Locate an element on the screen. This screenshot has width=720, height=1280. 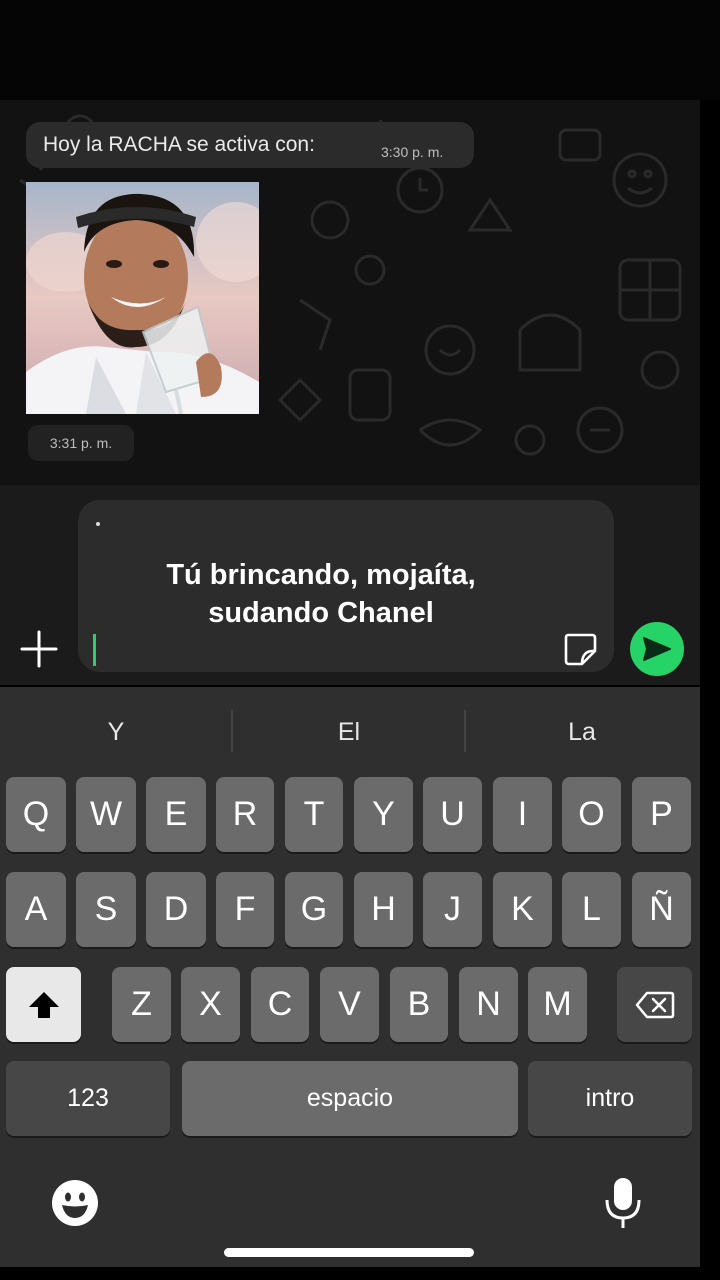
numbers-key: 123 is located at coordinates (88, 1098).